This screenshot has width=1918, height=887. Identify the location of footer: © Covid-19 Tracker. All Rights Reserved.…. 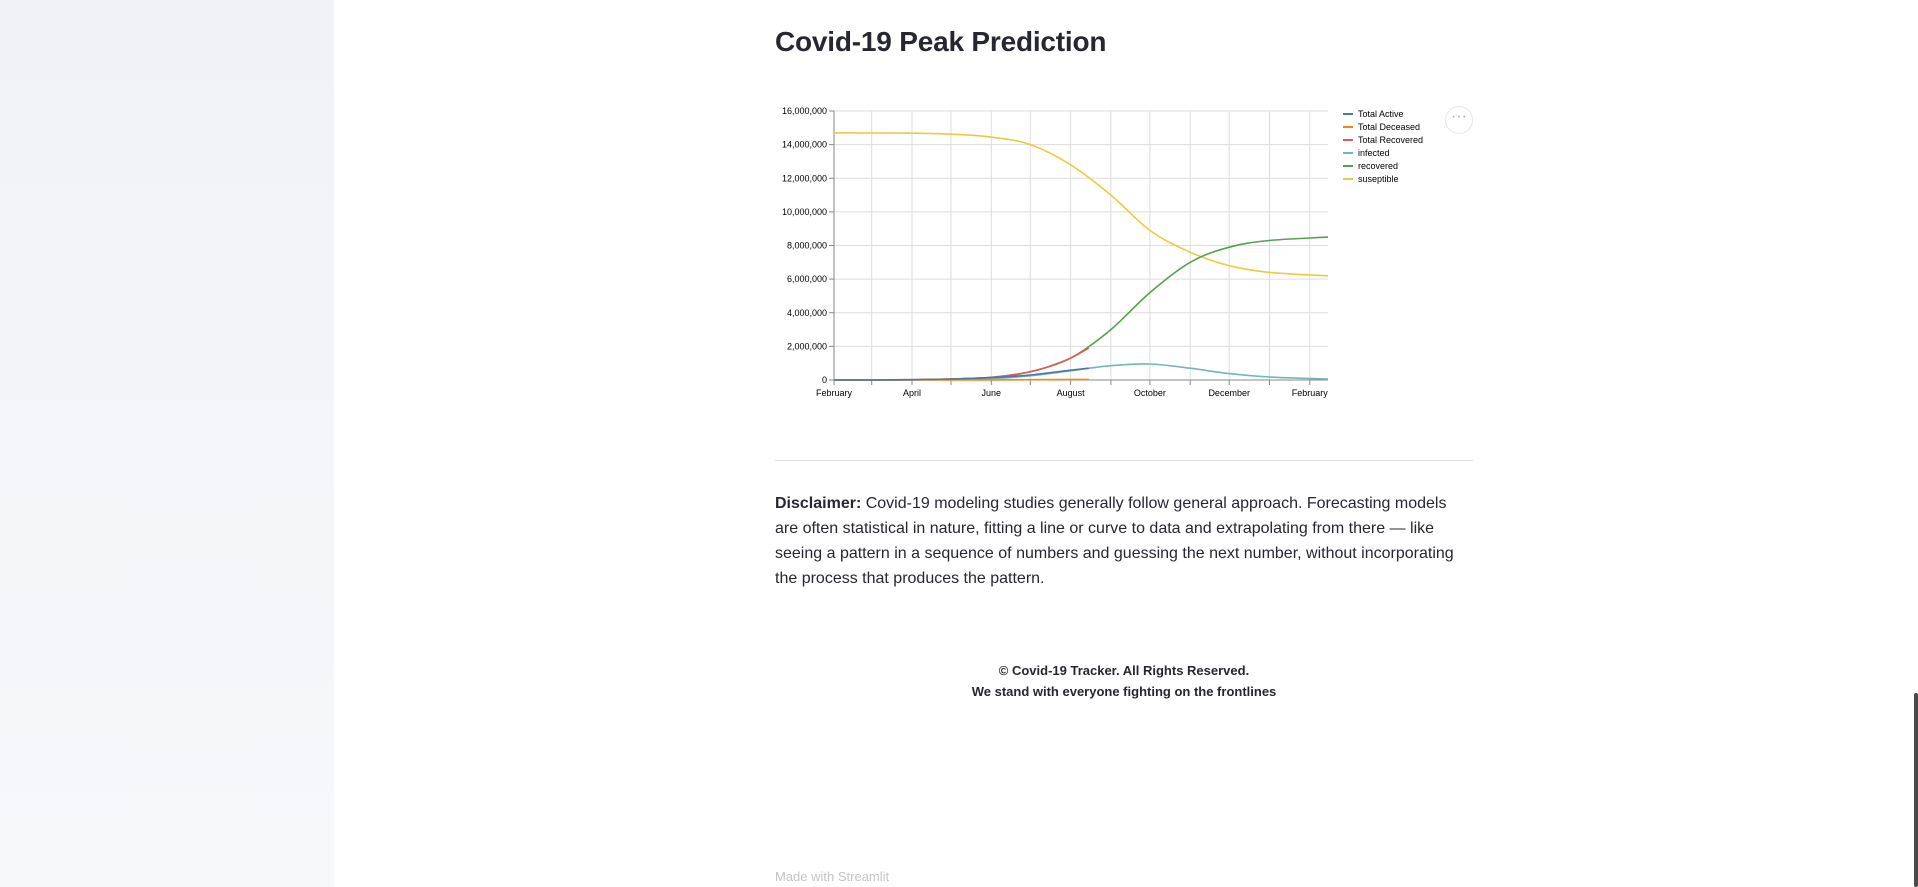
(1124, 681).